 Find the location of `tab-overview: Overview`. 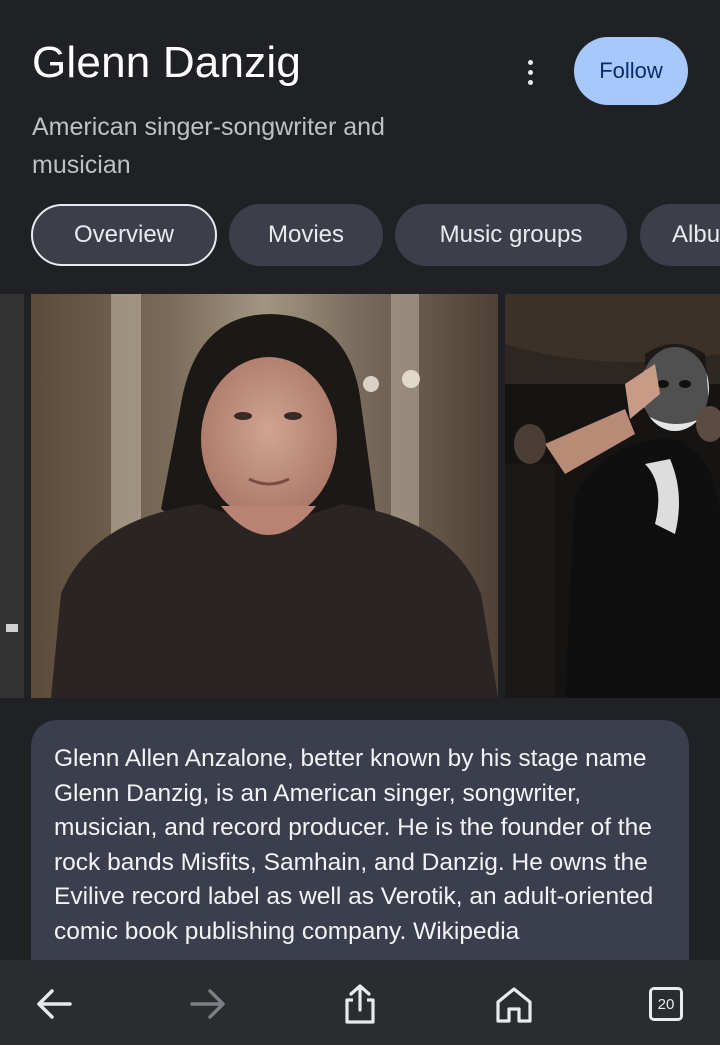

tab-overview: Overview is located at coordinates (124, 235).